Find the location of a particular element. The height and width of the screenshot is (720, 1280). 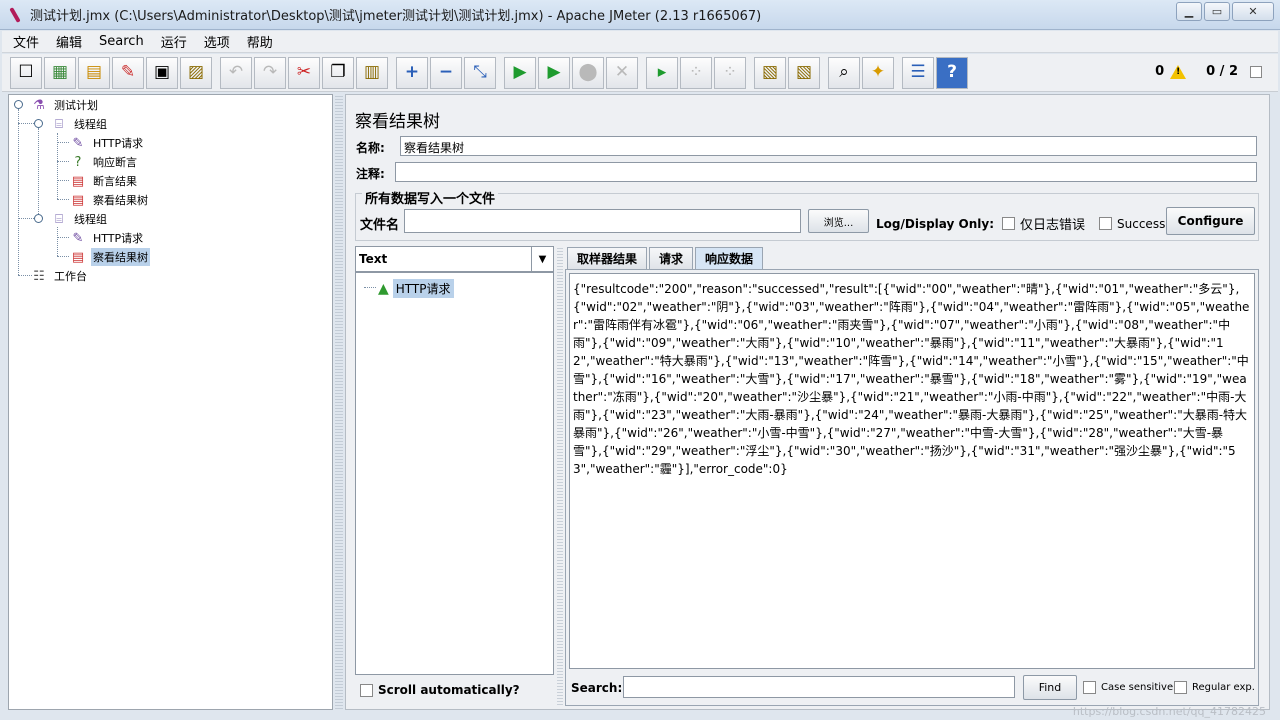

pane-splitter is located at coordinates (339, 402).